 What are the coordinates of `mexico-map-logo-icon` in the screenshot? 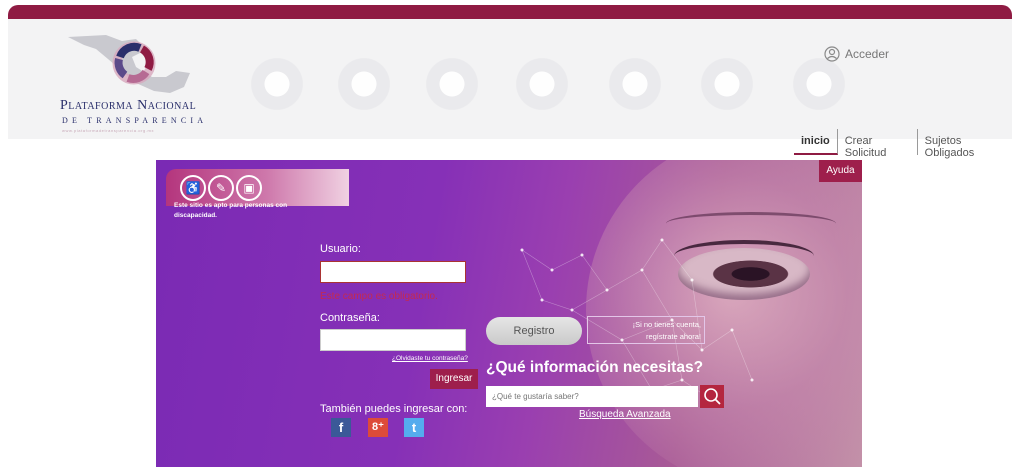 It's located at (129, 64).